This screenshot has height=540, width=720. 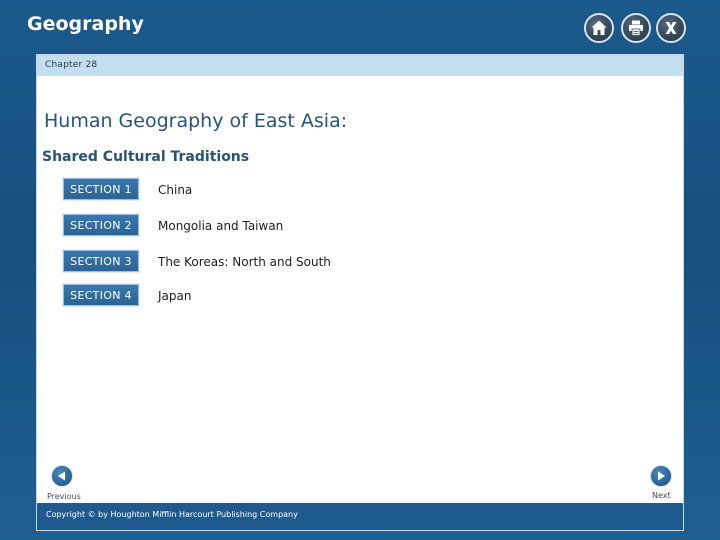 What do you see at coordinates (263, 296) in the screenshot?
I see `section-row-4: SECTION 4 Japan` at bounding box center [263, 296].